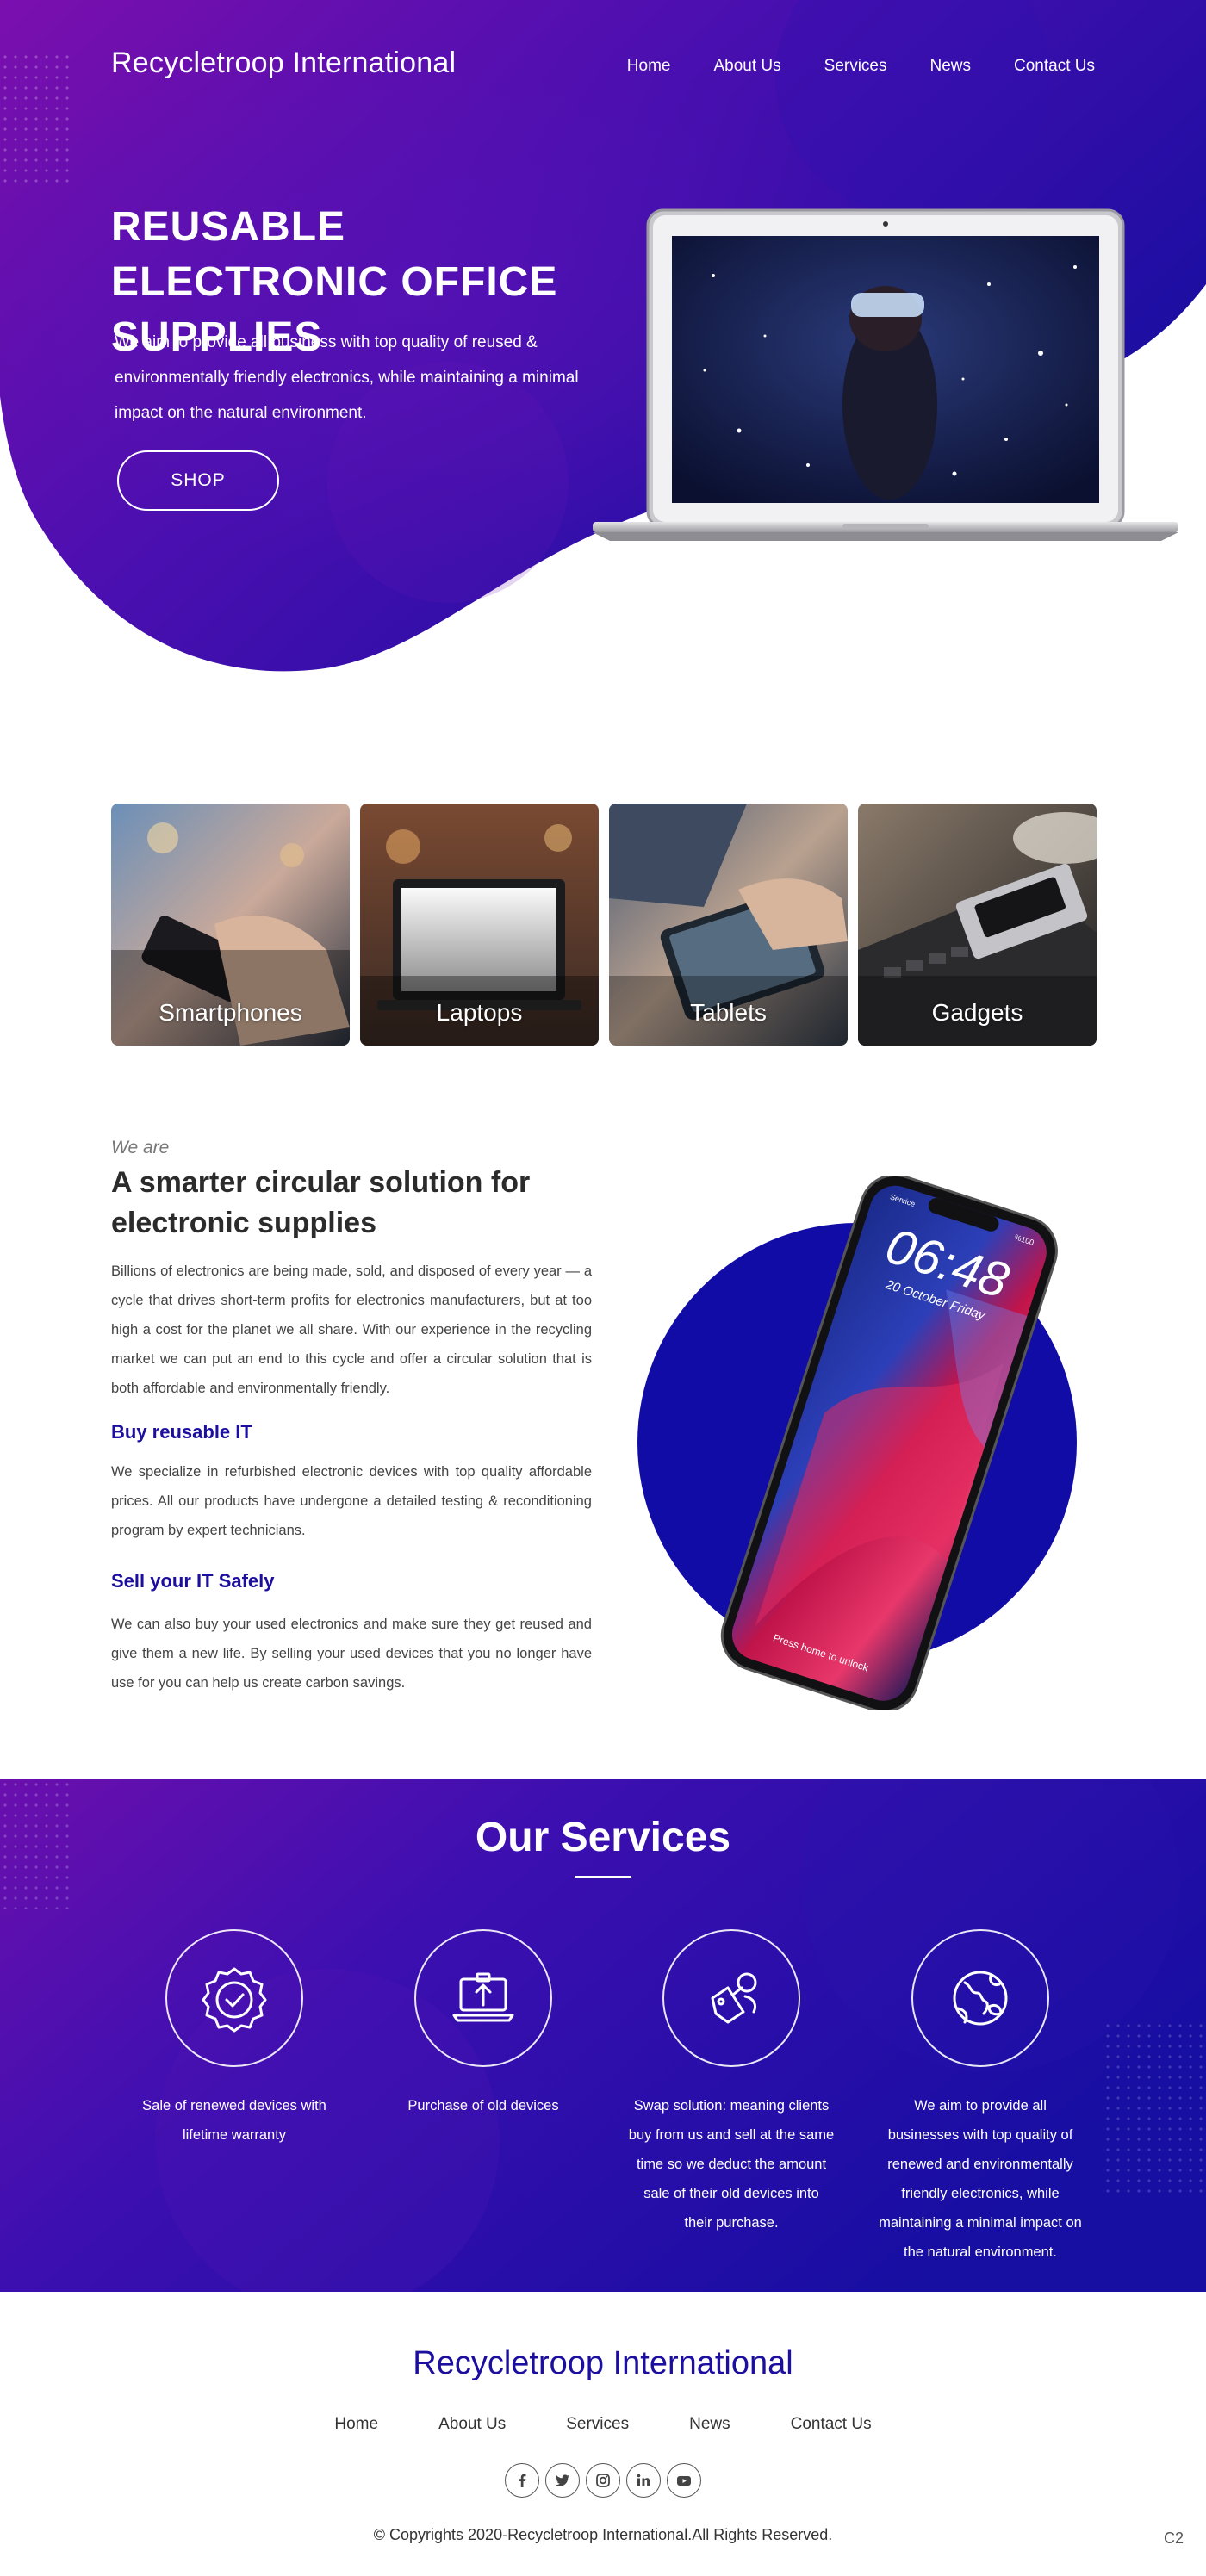  Describe the element at coordinates (193, 1581) in the screenshot. I see `sell-heading: Sell your IT Safely` at that location.